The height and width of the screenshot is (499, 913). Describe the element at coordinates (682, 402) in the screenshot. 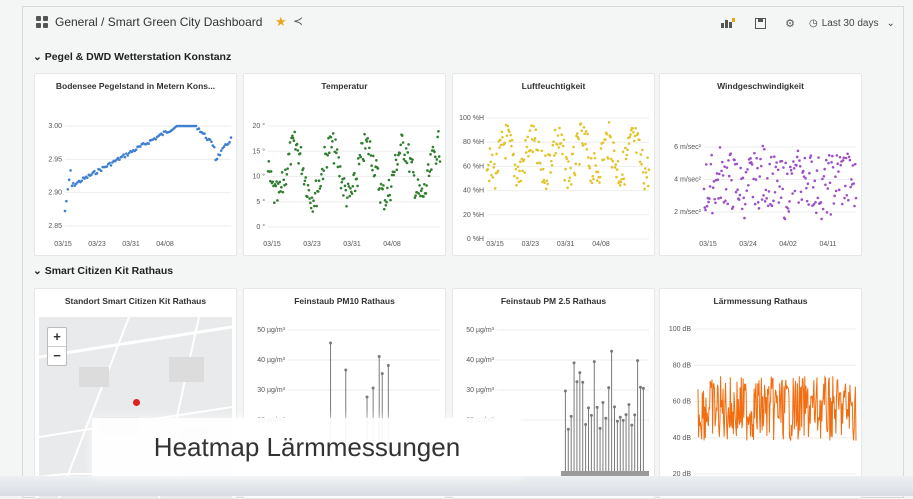

I see `y-tick-label: 60 dB` at that location.